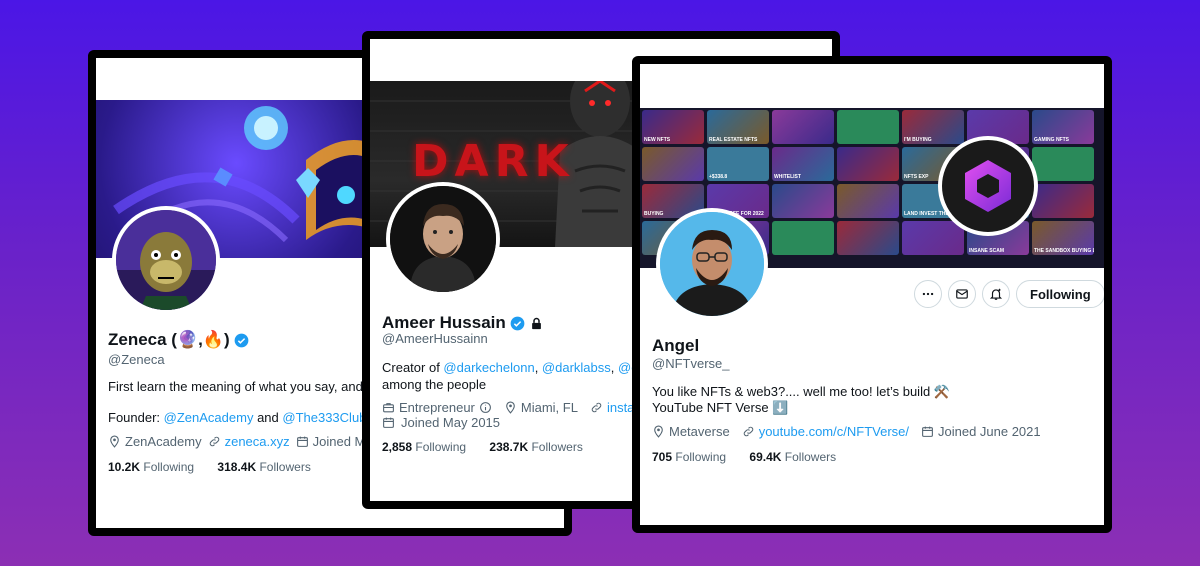  What do you see at coordinates (657, 140) in the screenshot?
I see `video-thumbnail-label: NEW NFTS` at bounding box center [657, 140].